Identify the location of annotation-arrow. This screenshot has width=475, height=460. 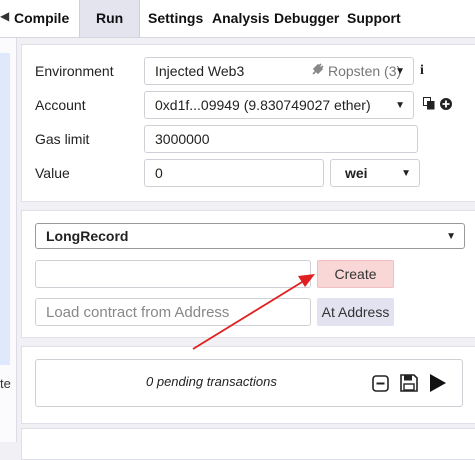
(253, 312).